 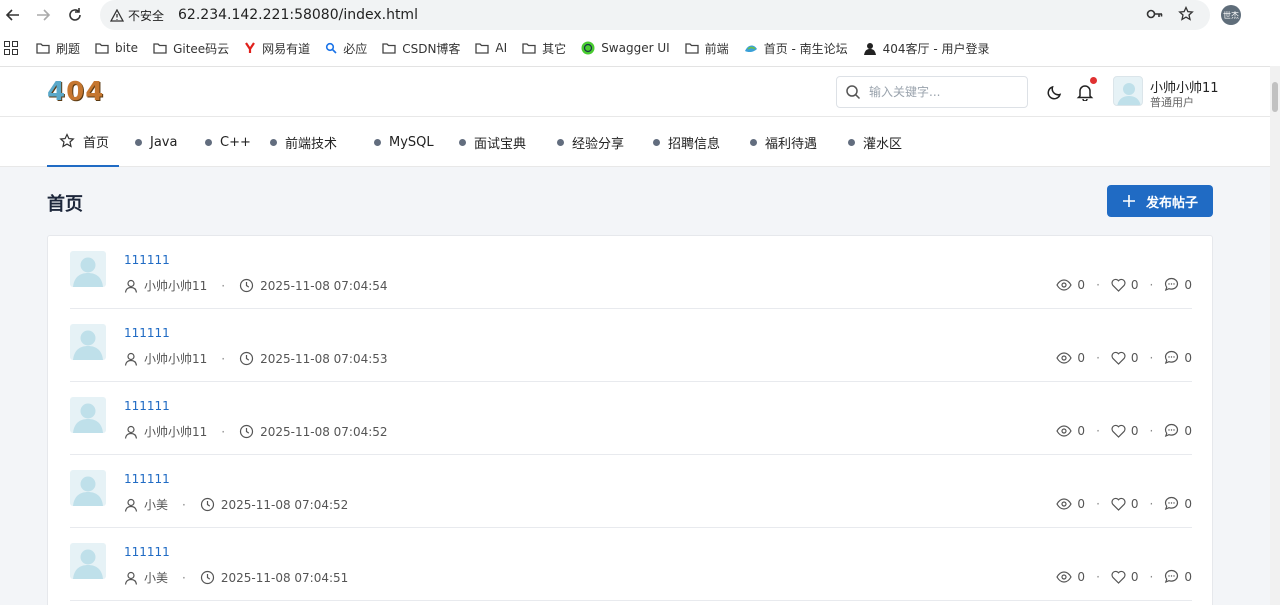 What do you see at coordinates (11, 48) in the screenshot?
I see `apps-grid-icon` at bounding box center [11, 48].